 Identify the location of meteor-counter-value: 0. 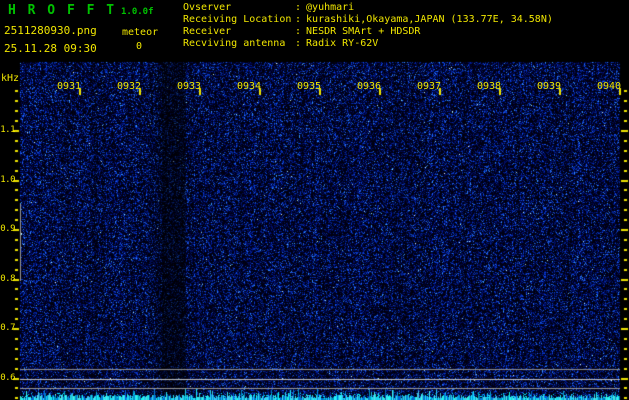
(139, 46).